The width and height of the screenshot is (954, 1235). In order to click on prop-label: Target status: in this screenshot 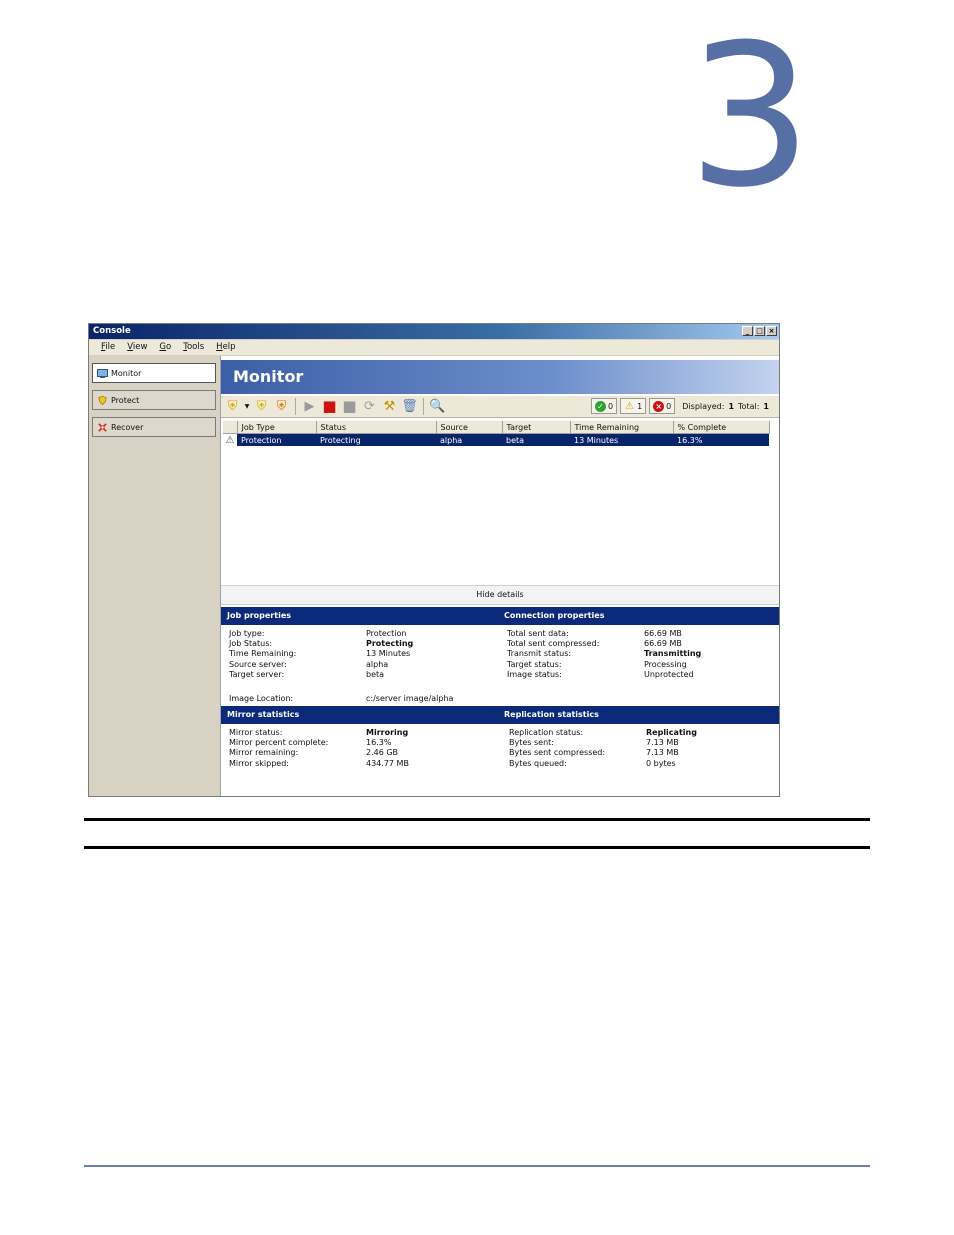, I will do `click(534, 664)`.